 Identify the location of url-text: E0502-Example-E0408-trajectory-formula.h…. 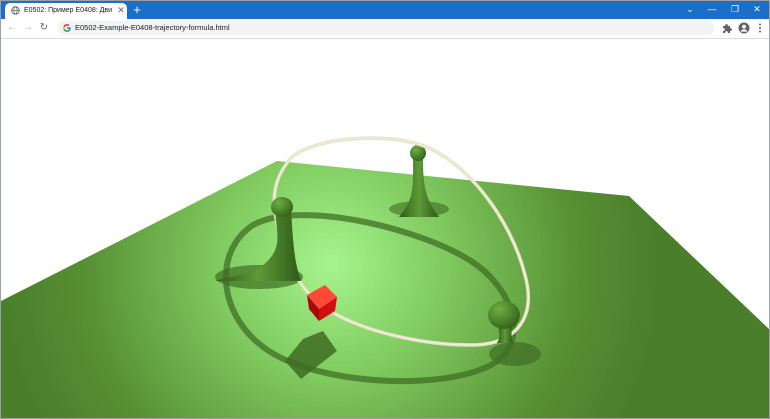
(152, 27).